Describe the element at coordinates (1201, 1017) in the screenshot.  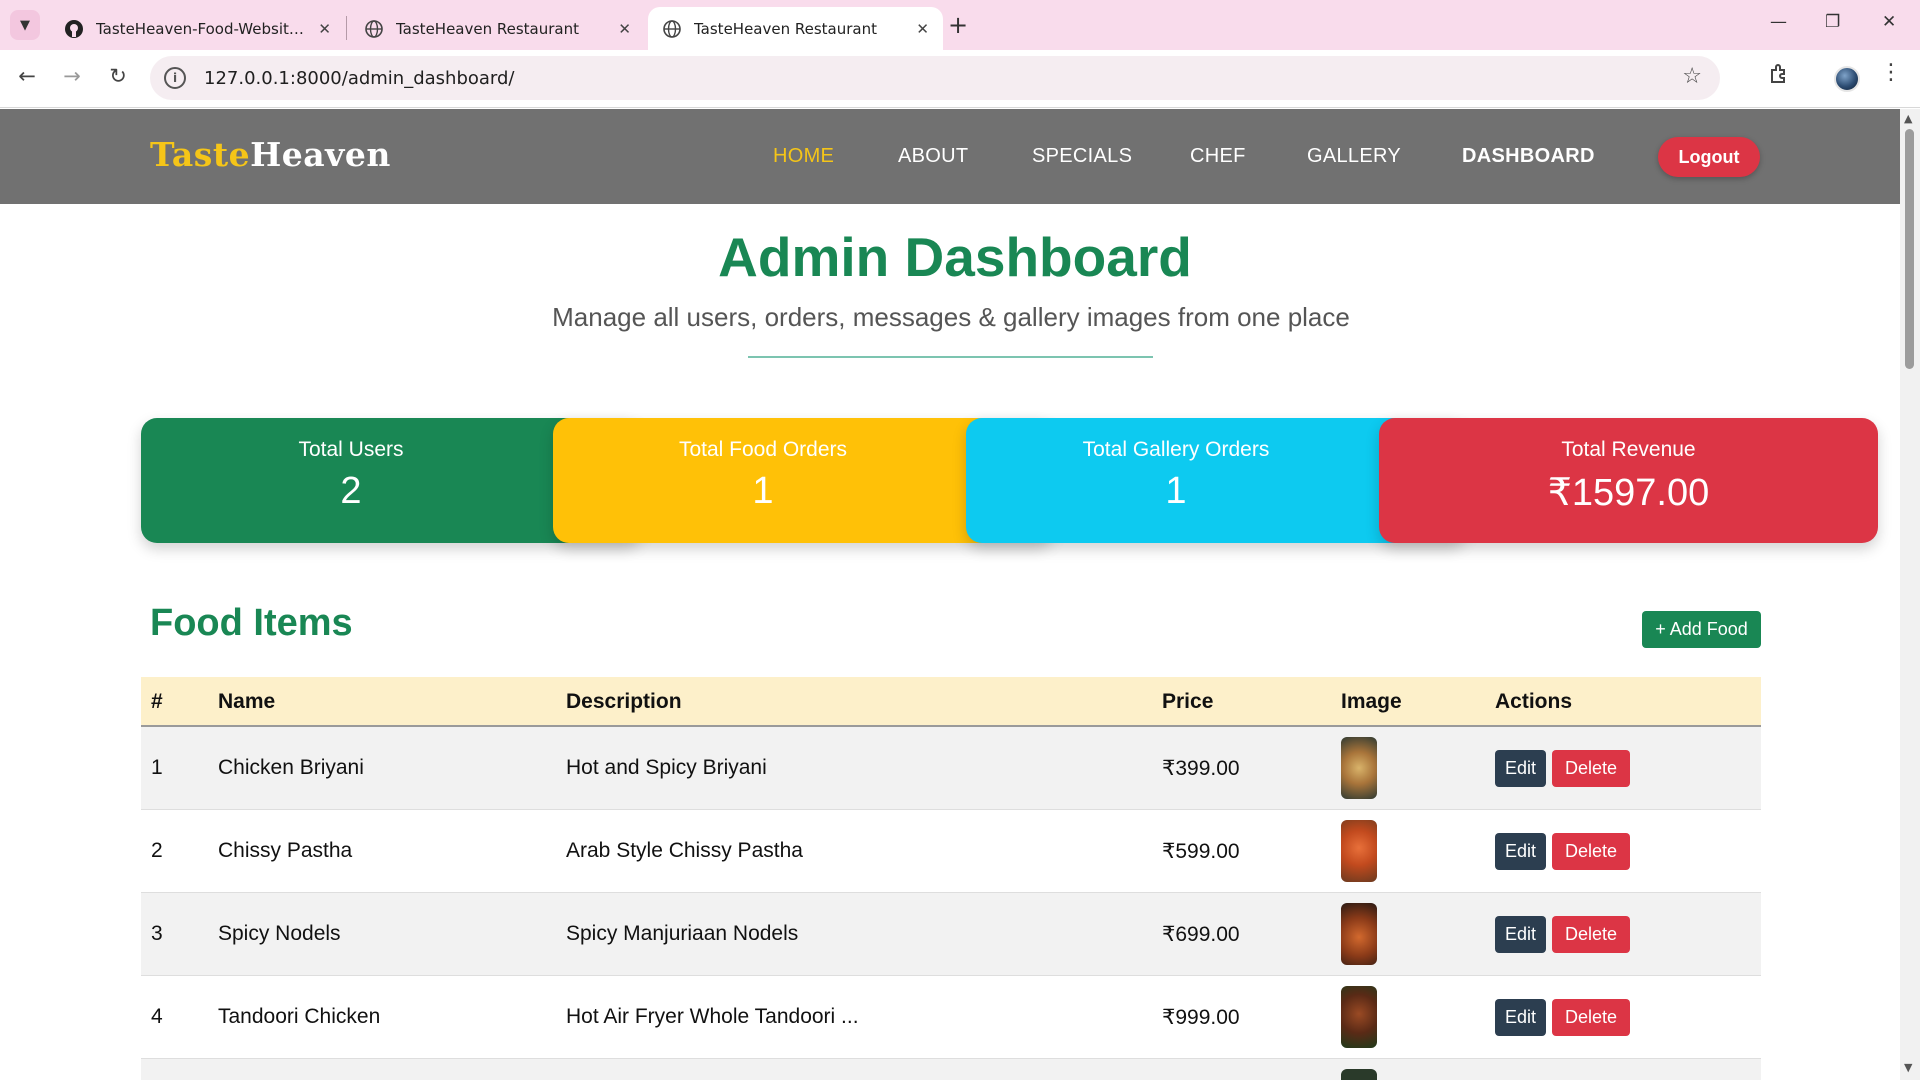
I see `food-price: ₹999.00` at that location.